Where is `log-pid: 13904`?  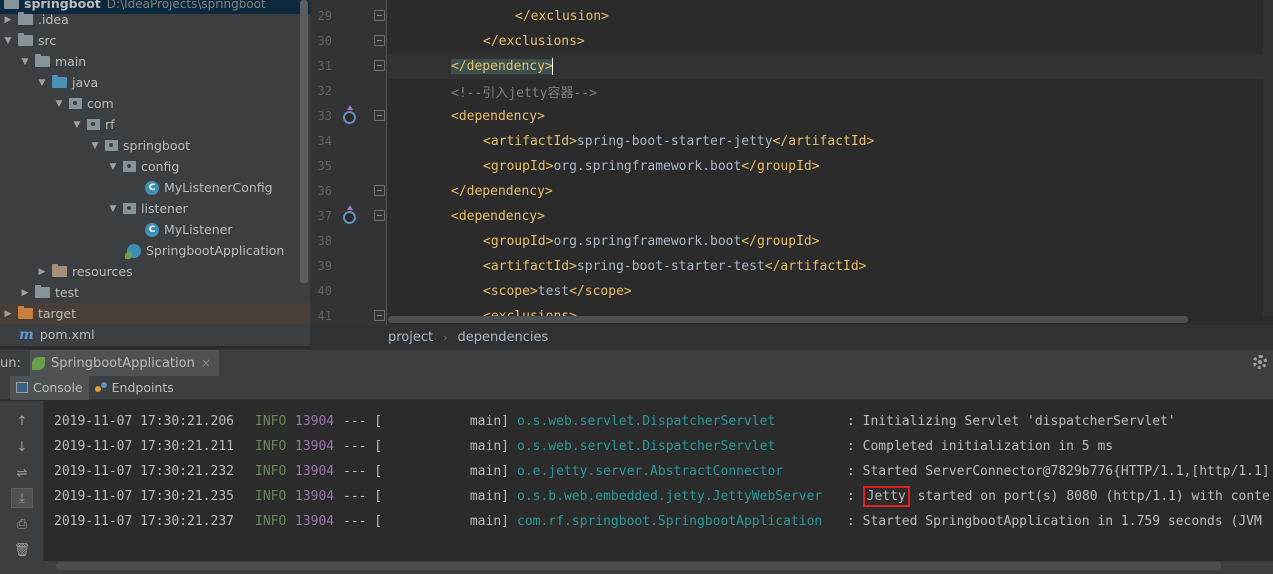 log-pid: 13904 is located at coordinates (315, 421).